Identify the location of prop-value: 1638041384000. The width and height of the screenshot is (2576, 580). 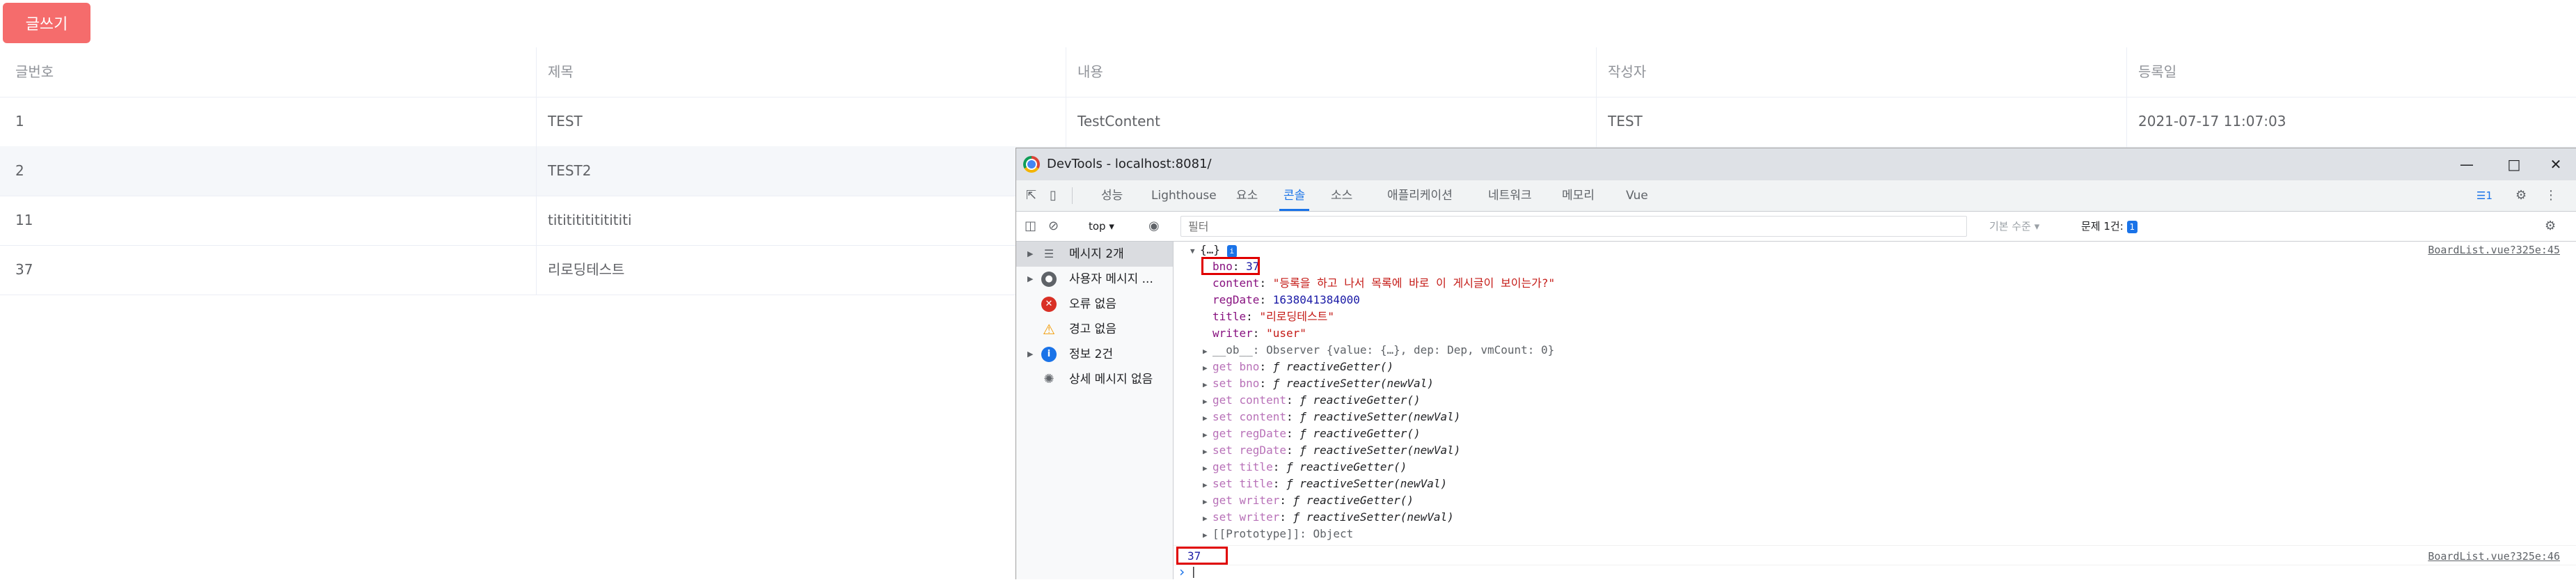
(1316, 299).